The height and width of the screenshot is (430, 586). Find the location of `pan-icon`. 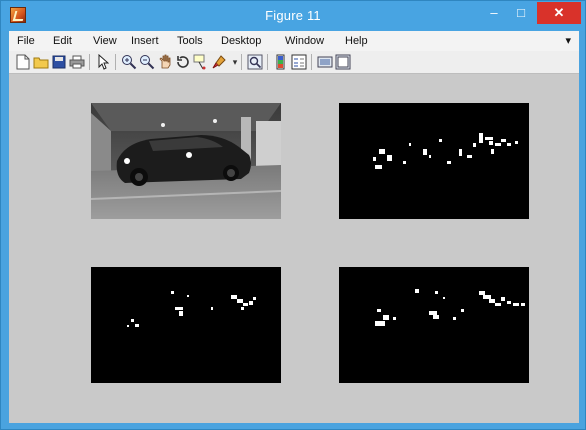

pan-icon is located at coordinates (165, 62).